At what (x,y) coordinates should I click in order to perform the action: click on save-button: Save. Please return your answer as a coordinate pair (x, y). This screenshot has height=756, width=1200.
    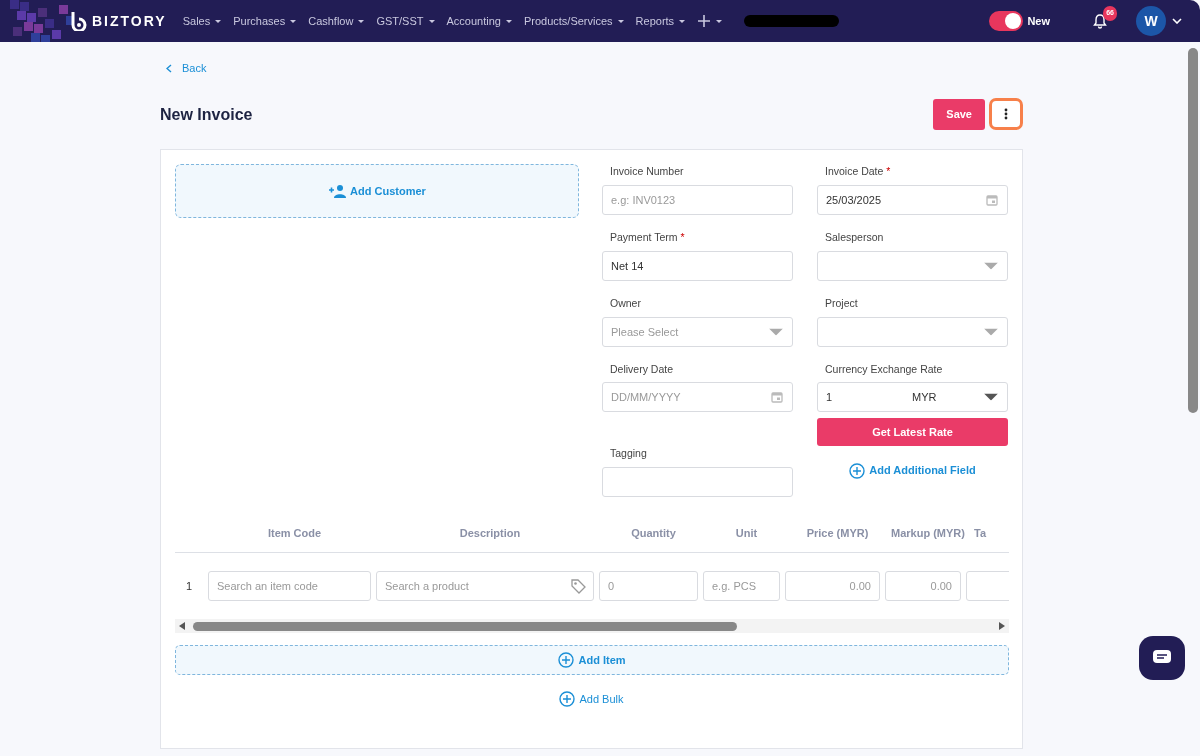
    Looking at the image, I should click on (959, 114).